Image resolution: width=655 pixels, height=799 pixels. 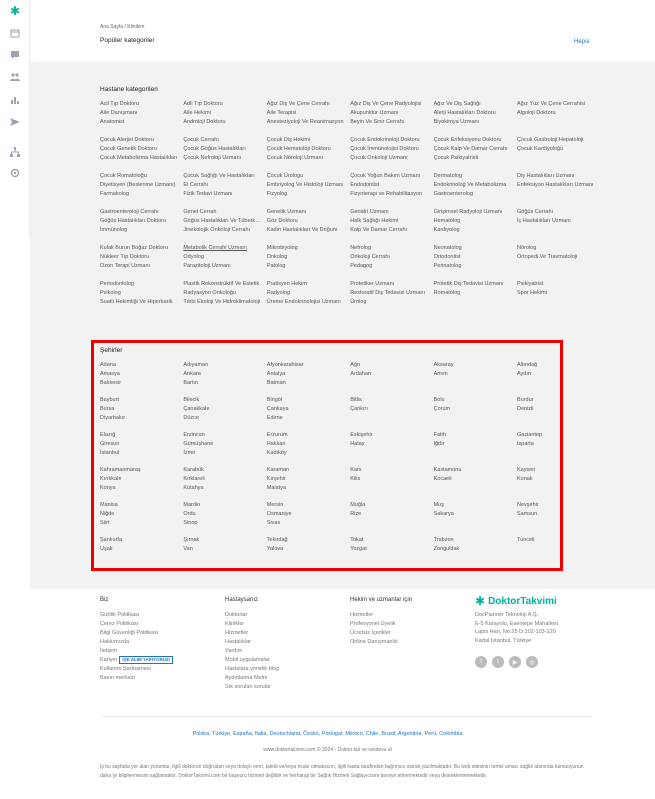 What do you see at coordinates (474, 212) in the screenshot?
I see `category-link: Girişimsel Radyoloji Uzmanı` at bounding box center [474, 212].